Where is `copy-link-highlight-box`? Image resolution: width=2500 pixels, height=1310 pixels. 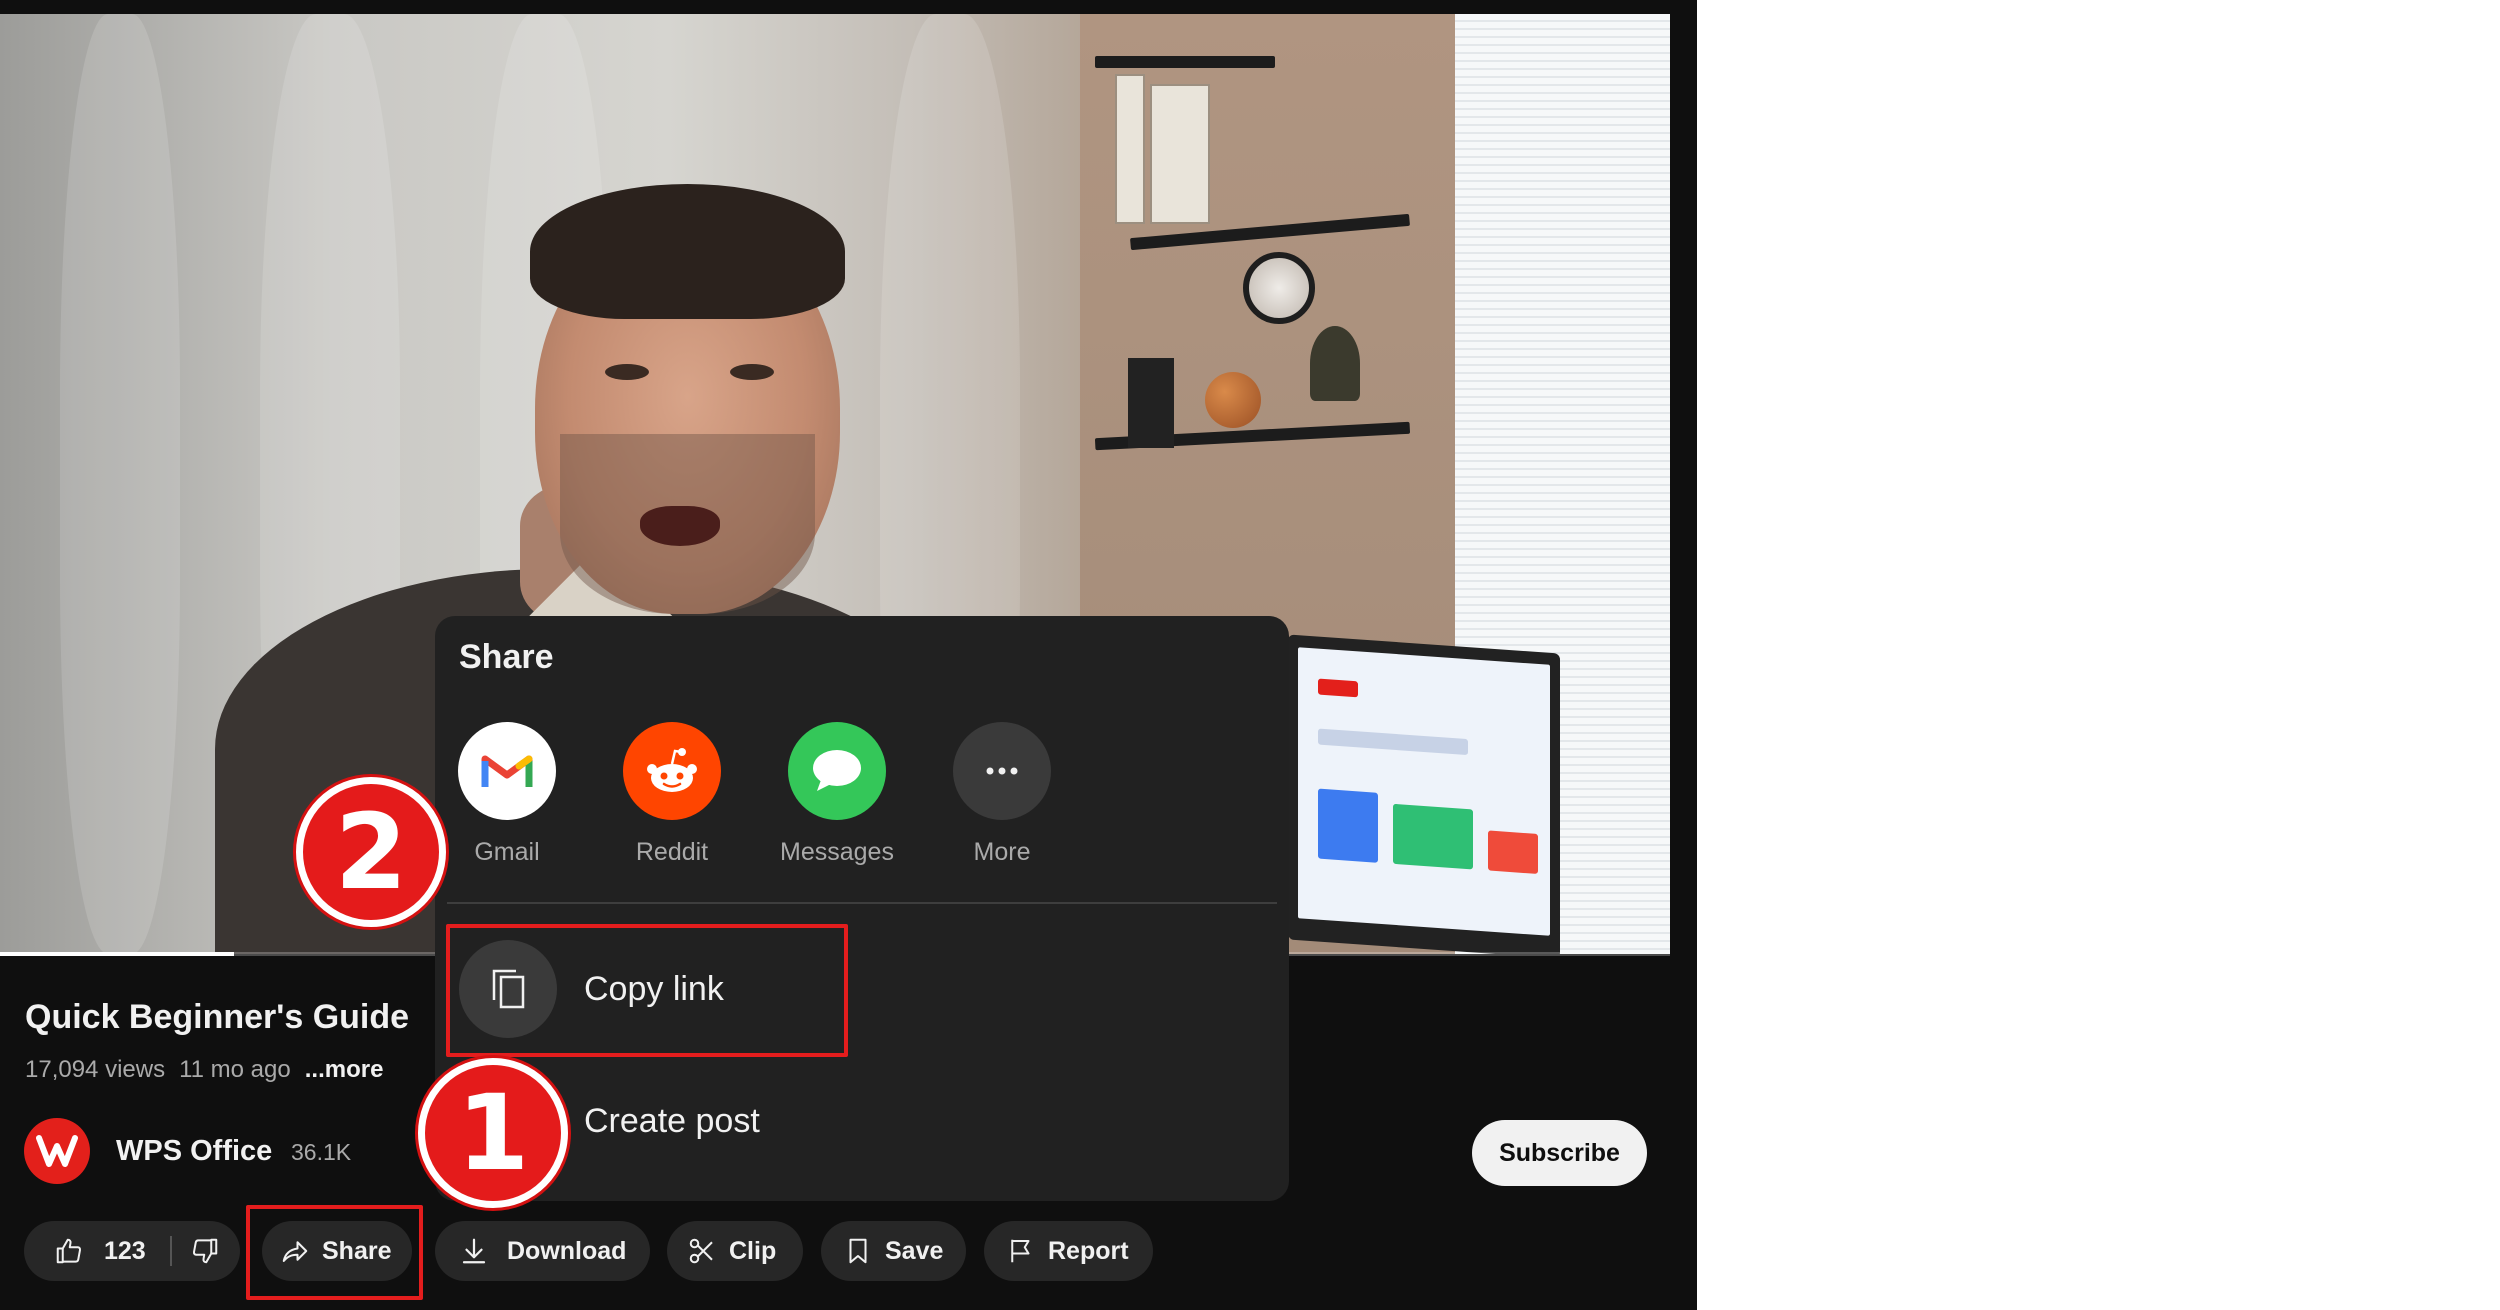 copy-link-highlight-box is located at coordinates (647, 990).